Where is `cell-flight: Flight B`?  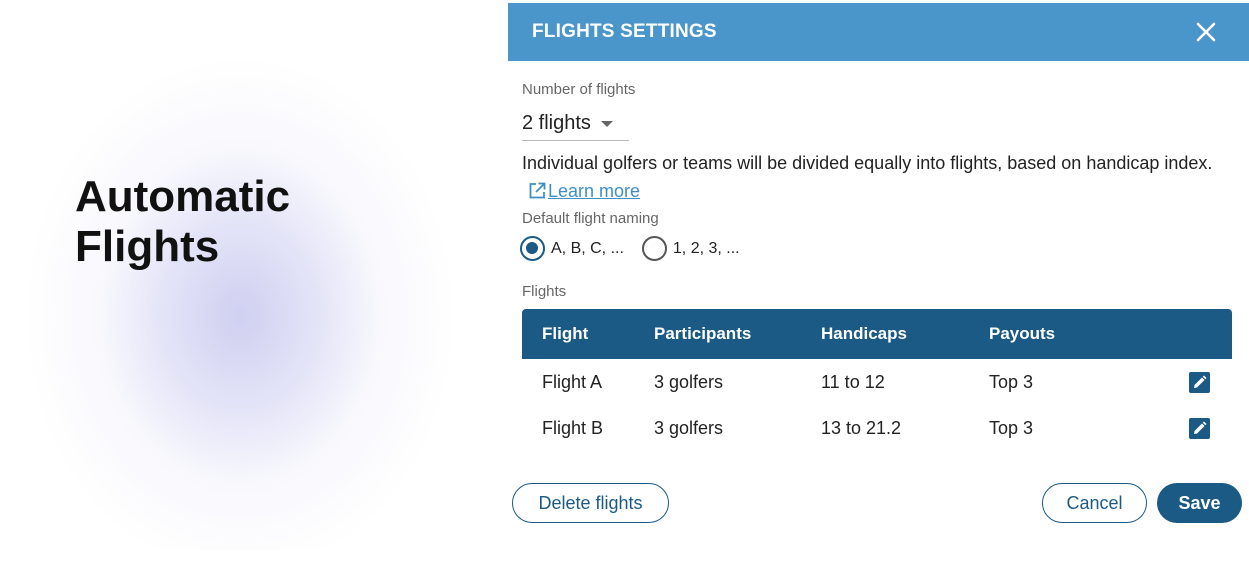
cell-flight: Flight B is located at coordinates (573, 427).